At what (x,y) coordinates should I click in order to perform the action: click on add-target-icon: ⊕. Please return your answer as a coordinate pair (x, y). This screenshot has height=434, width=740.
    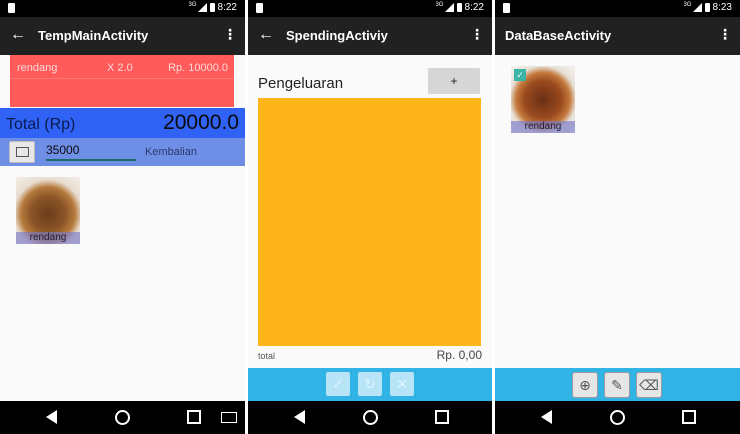
    Looking at the image, I should click on (585, 385).